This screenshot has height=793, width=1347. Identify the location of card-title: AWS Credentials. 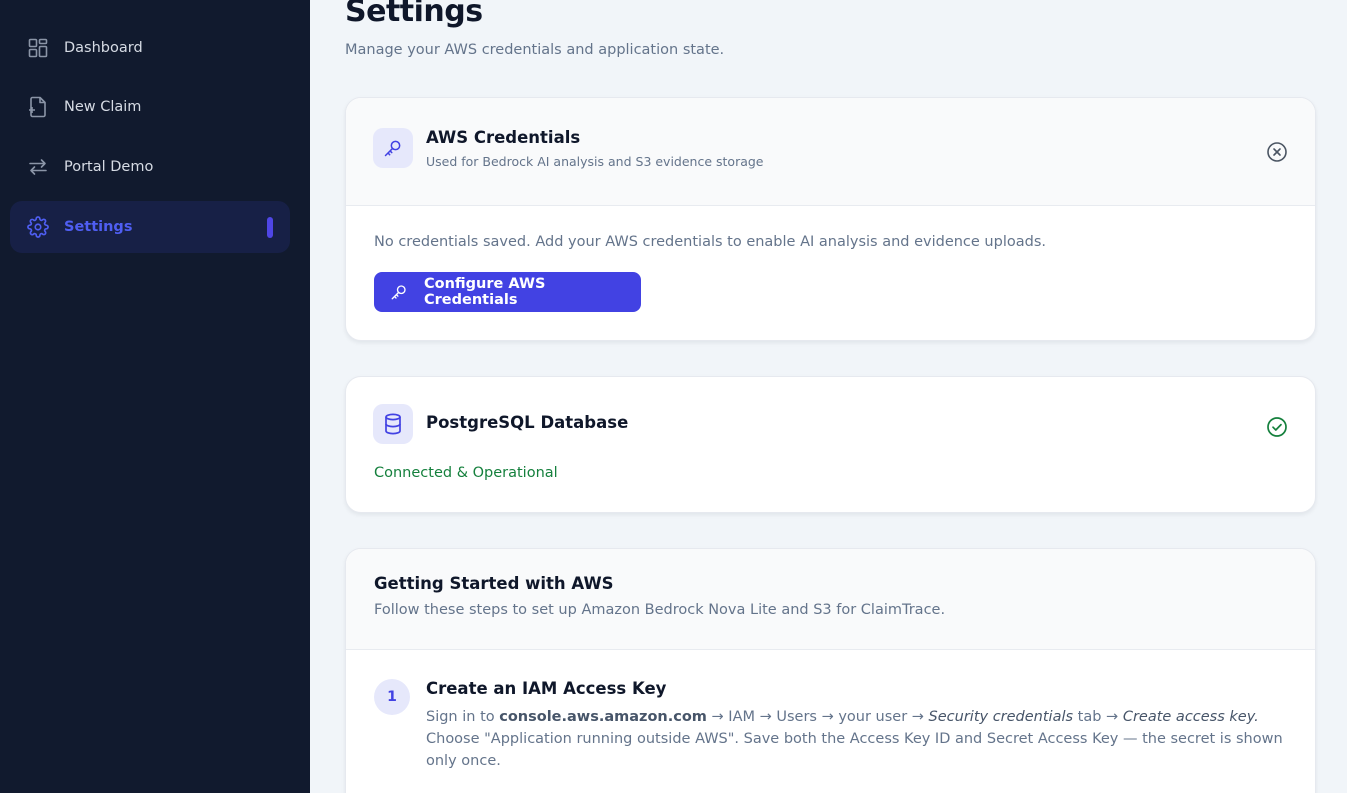
(503, 137).